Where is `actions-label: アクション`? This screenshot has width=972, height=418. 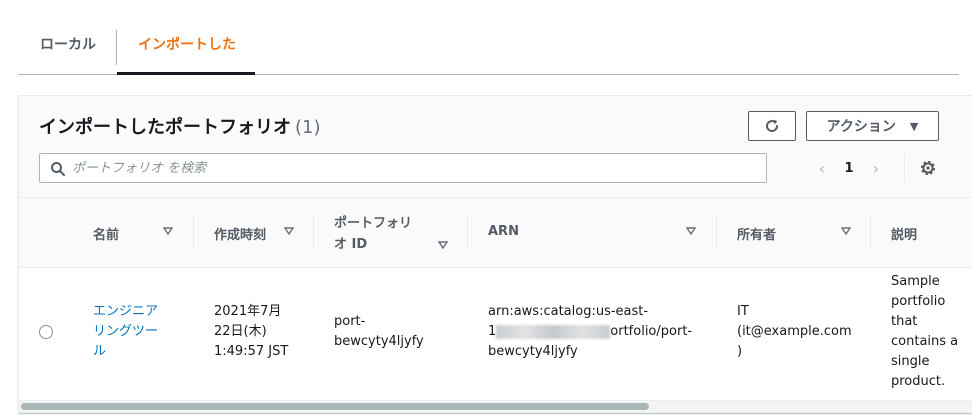 actions-label: アクション is located at coordinates (861, 127).